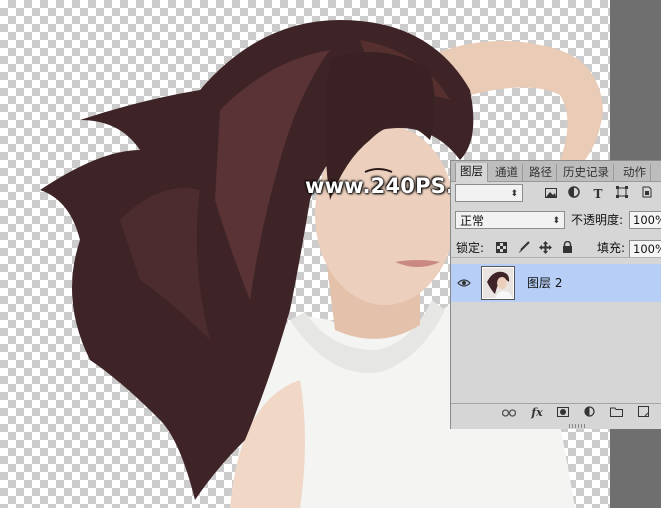  Describe the element at coordinates (523, 249) in the screenshot. I see `lock-image-icon` at that location.